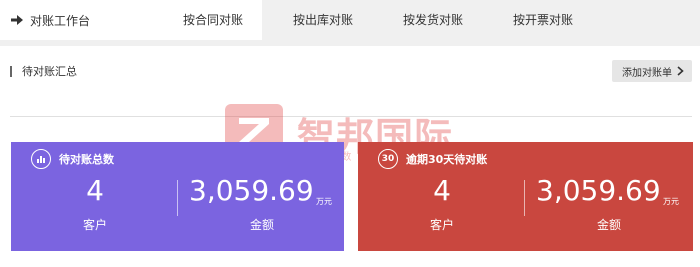 Image resolution: width=700 pixels, height=267 pixels. What do you see at coordinates (543, 20) in the screenshot?
I see `tab-by-invoice: 按开票对账` at bounding box center [543, 20].